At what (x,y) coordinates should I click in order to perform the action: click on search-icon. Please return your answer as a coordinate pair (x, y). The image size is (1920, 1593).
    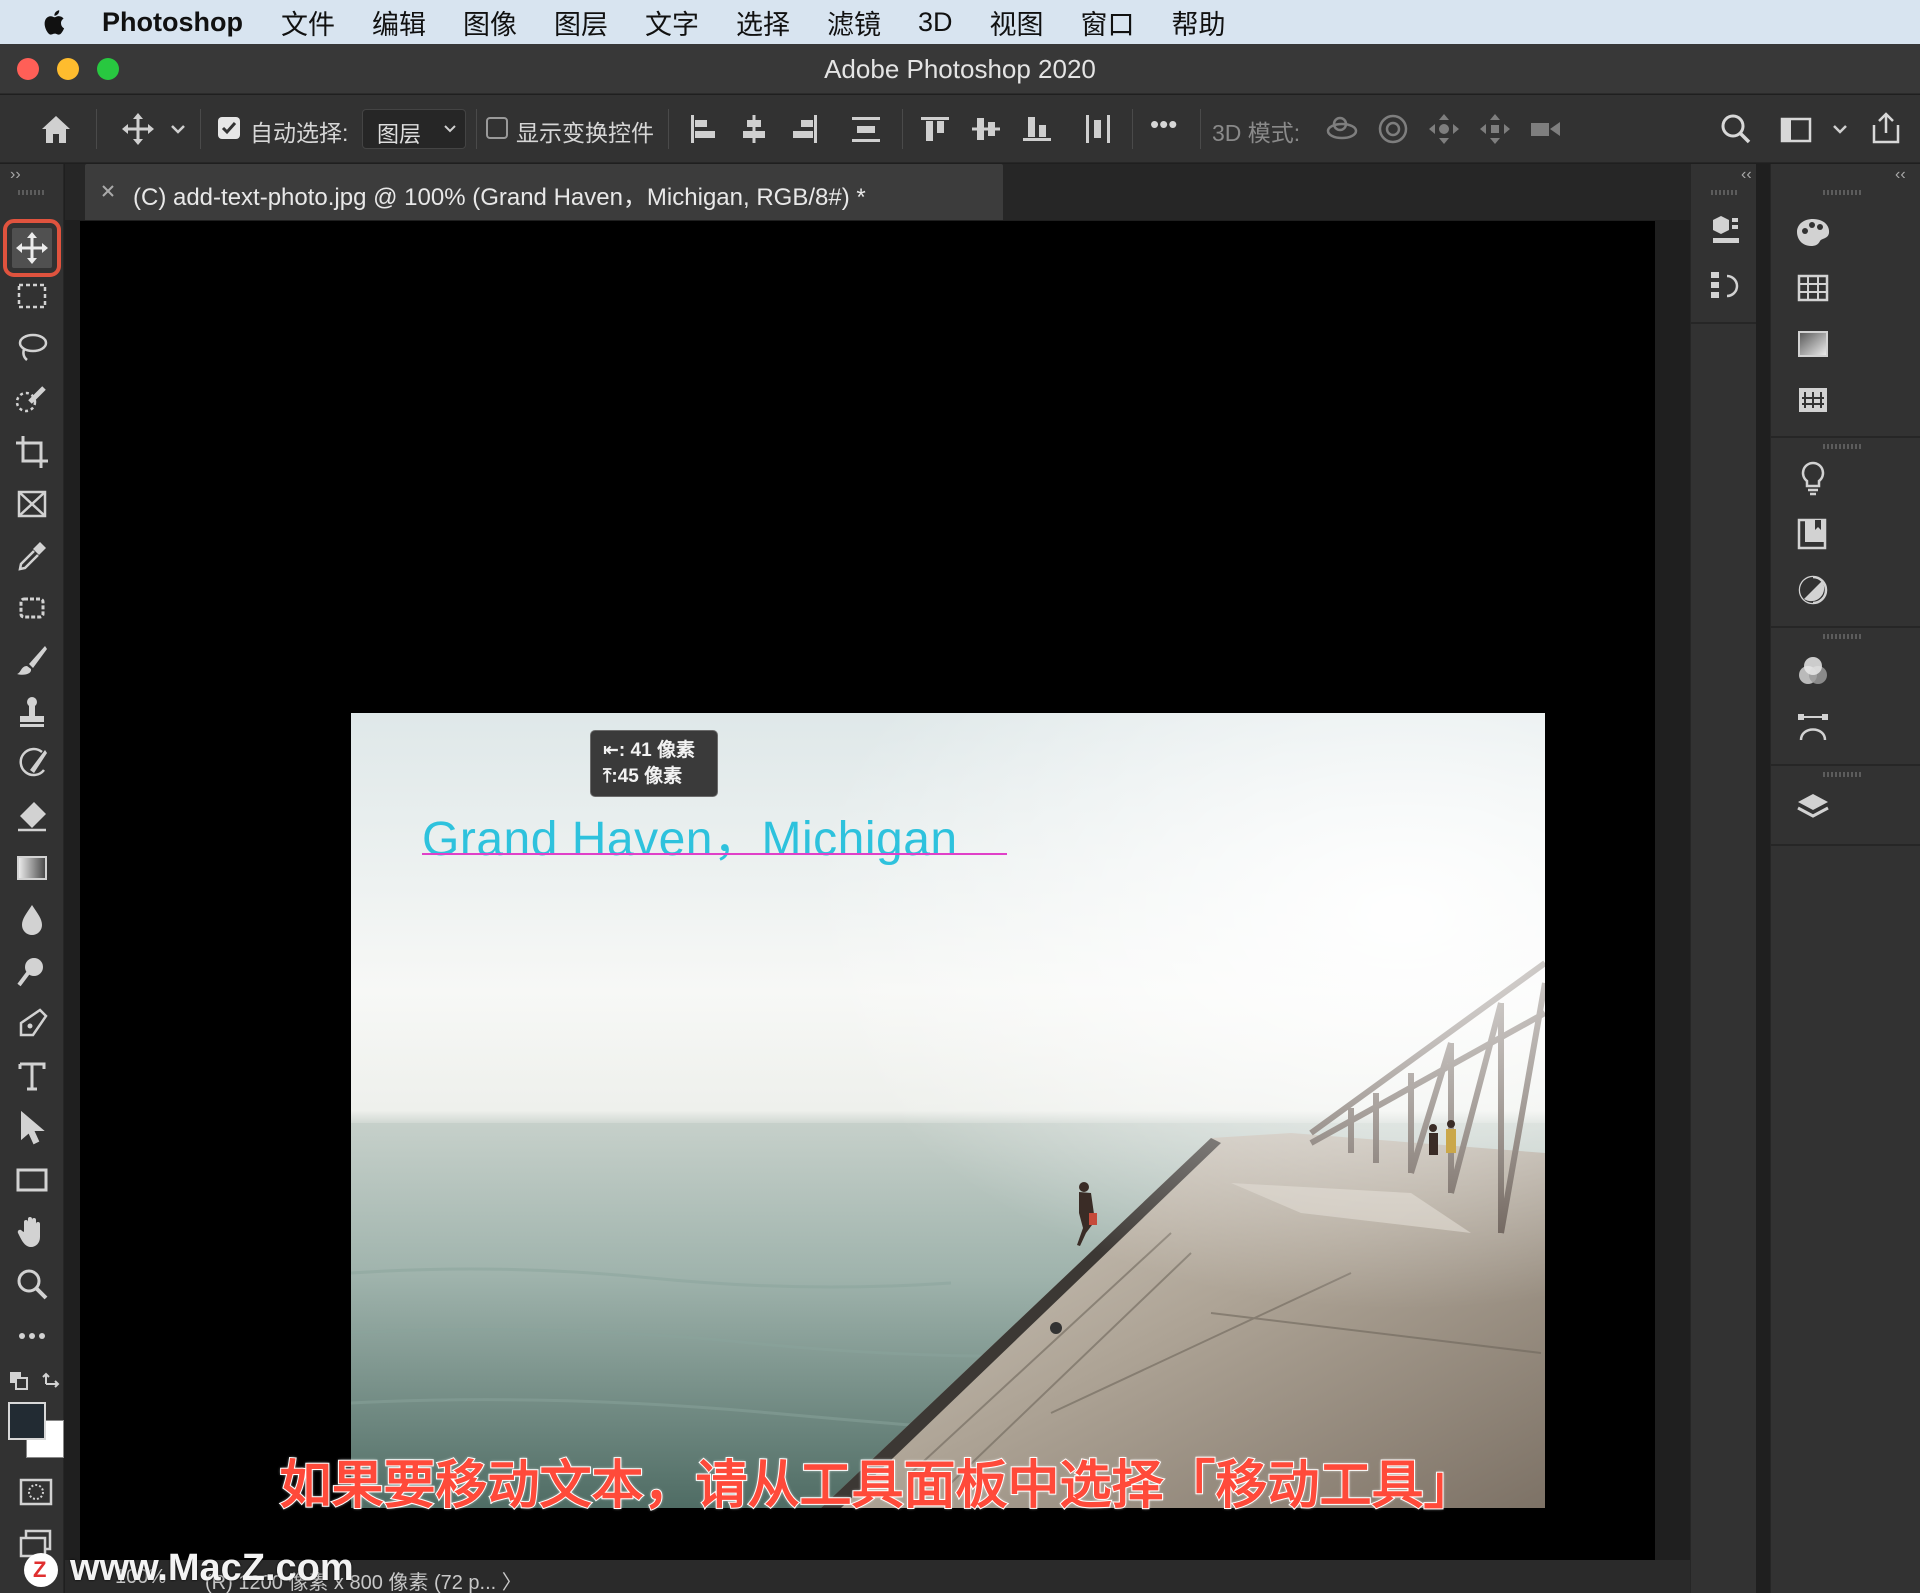
    Looking at the image, I should click on (1736, 129).